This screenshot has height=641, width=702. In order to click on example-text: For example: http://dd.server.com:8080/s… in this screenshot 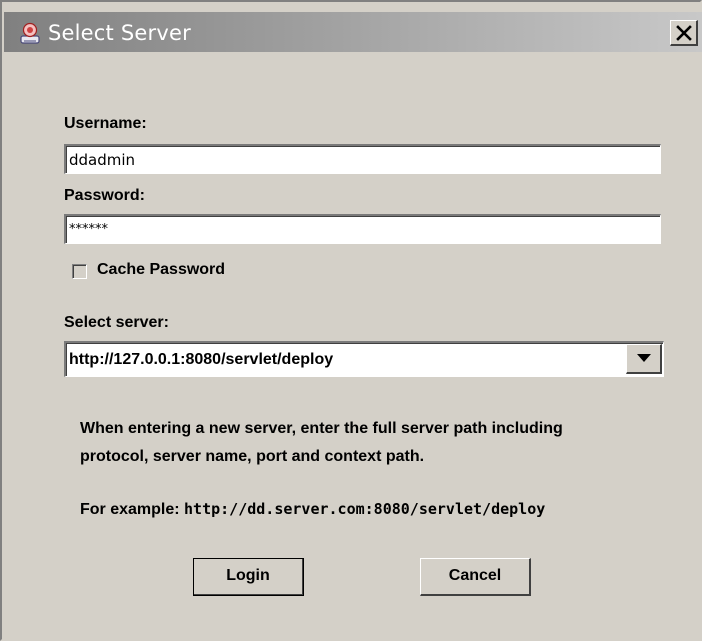, I will do `click(312, 509)`.